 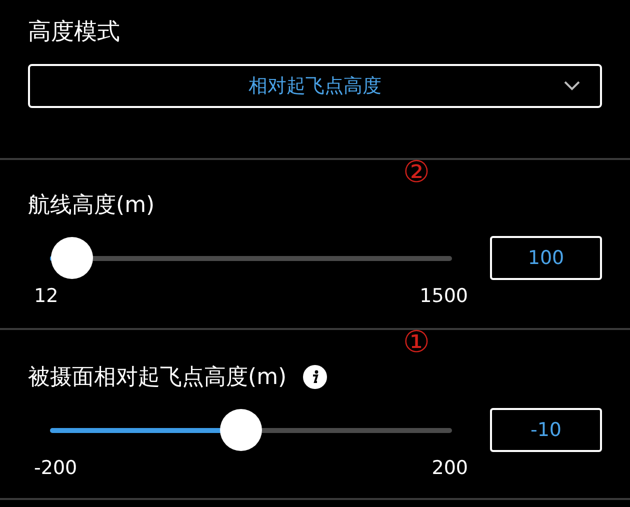 I want to click on section-label: 被摄面相对起飞点高度(m), so click(x=157, y=378).